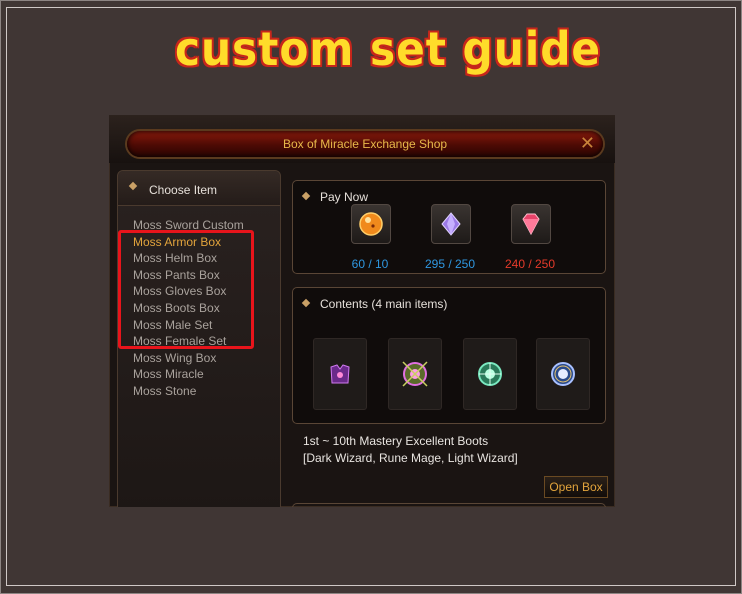 This screenshot has width=742, height=594. Describe the element at coordinates (450, 264) in the screenshot. I see `cost-value: 295 / 250` at that location.